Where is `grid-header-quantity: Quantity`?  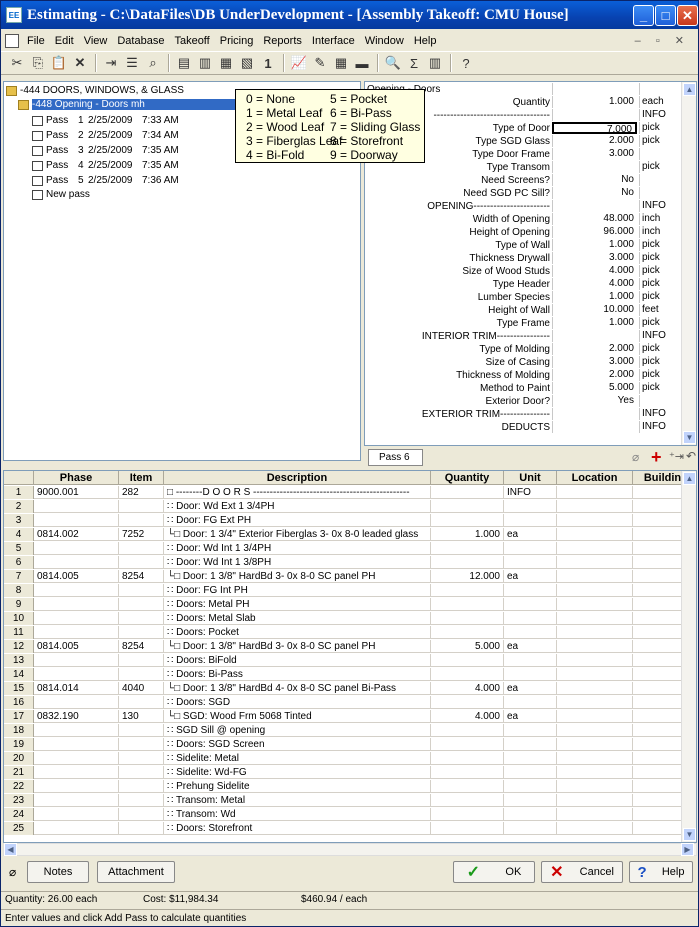
grid-header-quantity: Quantity is located at coordinates (467, 478).